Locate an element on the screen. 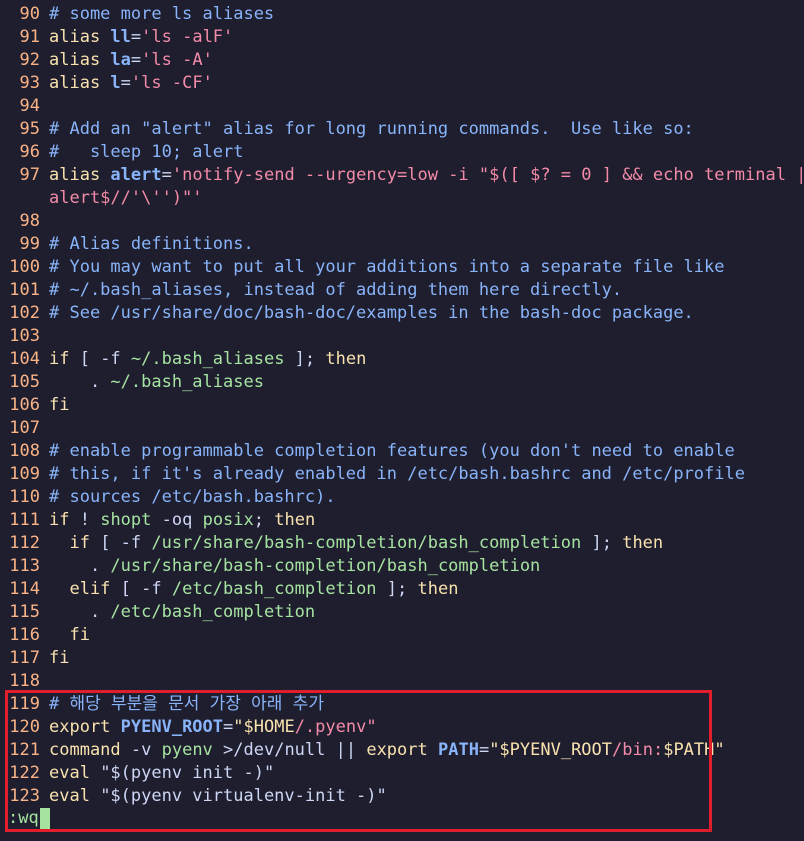 The image size is (804, 841). code-line: 106 fi is located at coordinates (402, 405).